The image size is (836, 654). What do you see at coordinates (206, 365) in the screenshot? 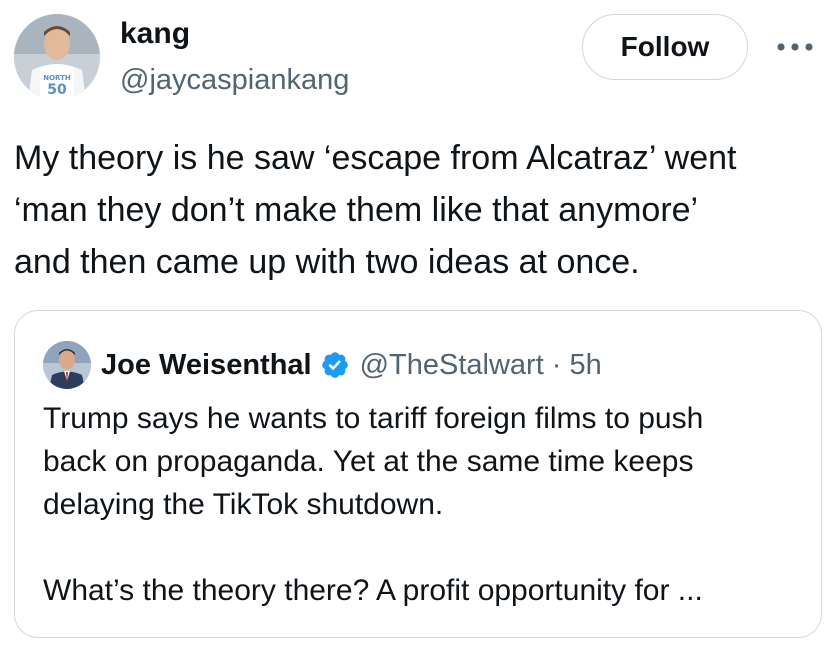
I see `quote-author-name: Joe Weisenthal` at bounding box center [206, 365].